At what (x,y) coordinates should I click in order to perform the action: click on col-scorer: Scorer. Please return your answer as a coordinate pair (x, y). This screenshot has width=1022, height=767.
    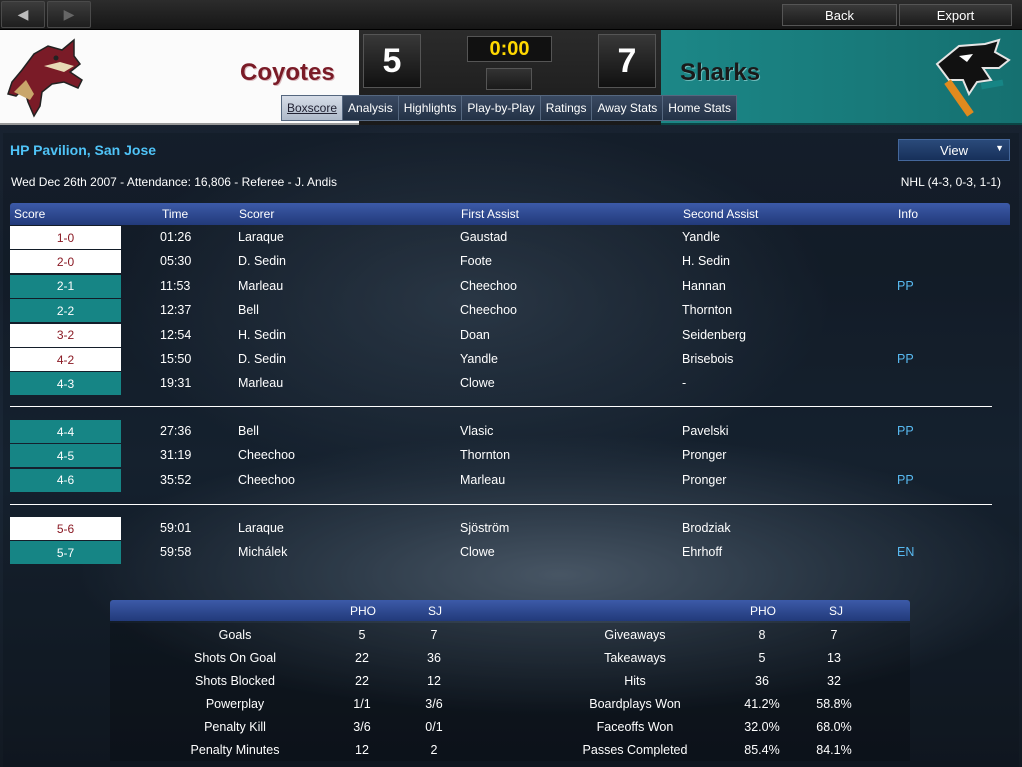
    Looking at the image, I should click on (257, 214).